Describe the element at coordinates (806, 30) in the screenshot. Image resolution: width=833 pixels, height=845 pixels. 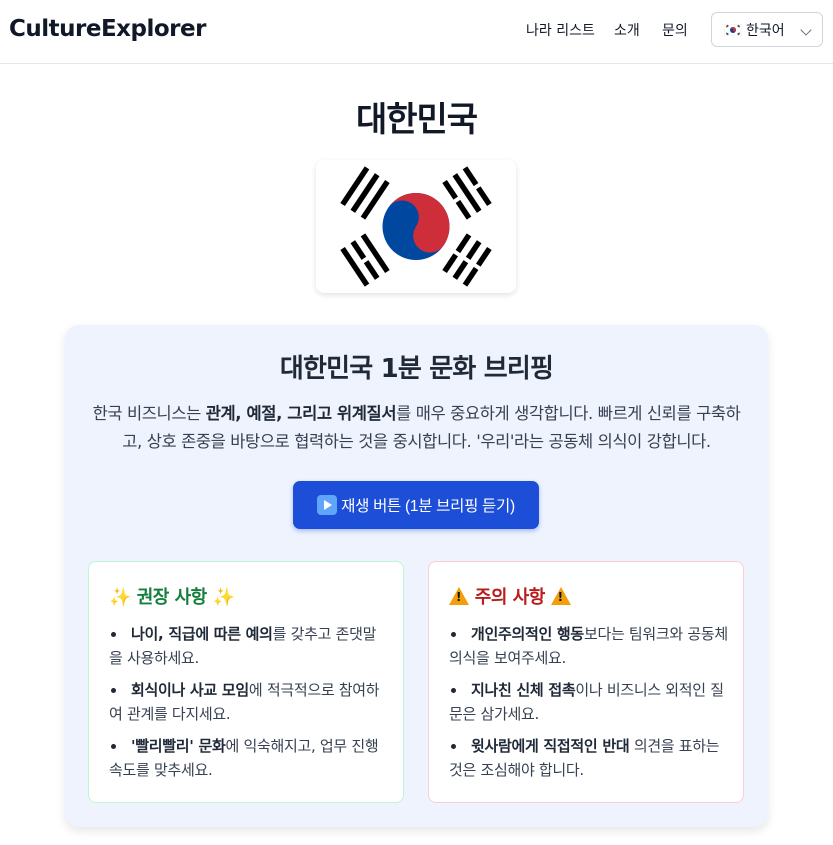
I see `chevron-down-icon` at that location.